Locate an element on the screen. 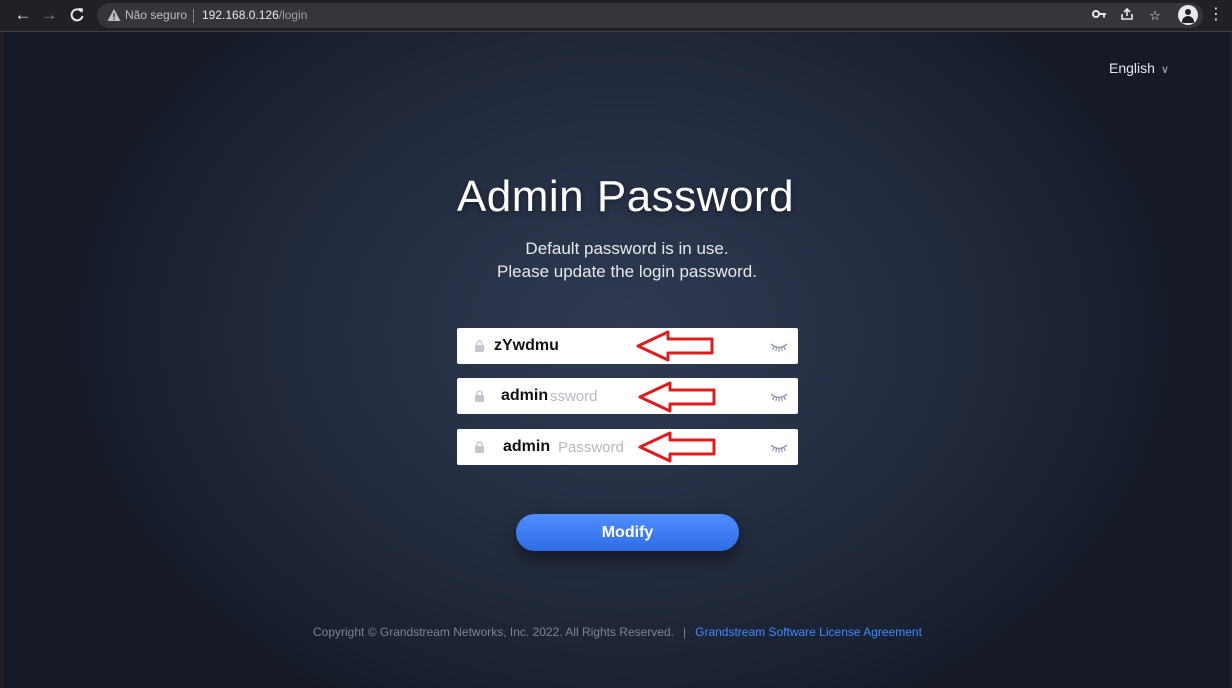 This screenshot has height=688, width=1232. license-agreement-link: Grandstream Software License Agreement is located at coordinates (808, 632).